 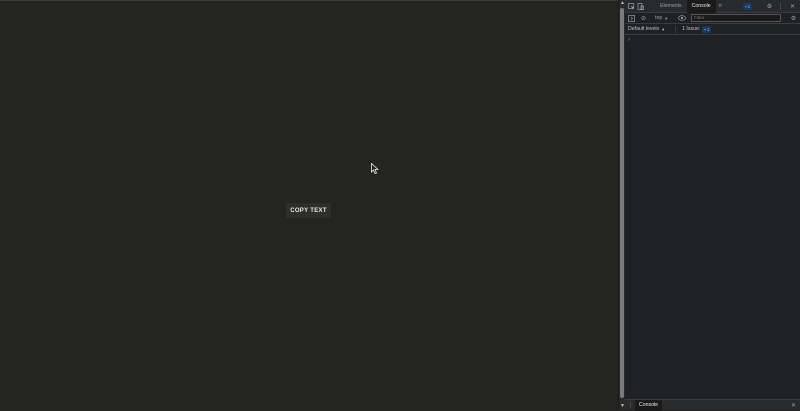 I want to click on devtools-tabbar: Elements Console » ▪ 1 ⚙ ⋮ ✕, so click(x=712, y=6).